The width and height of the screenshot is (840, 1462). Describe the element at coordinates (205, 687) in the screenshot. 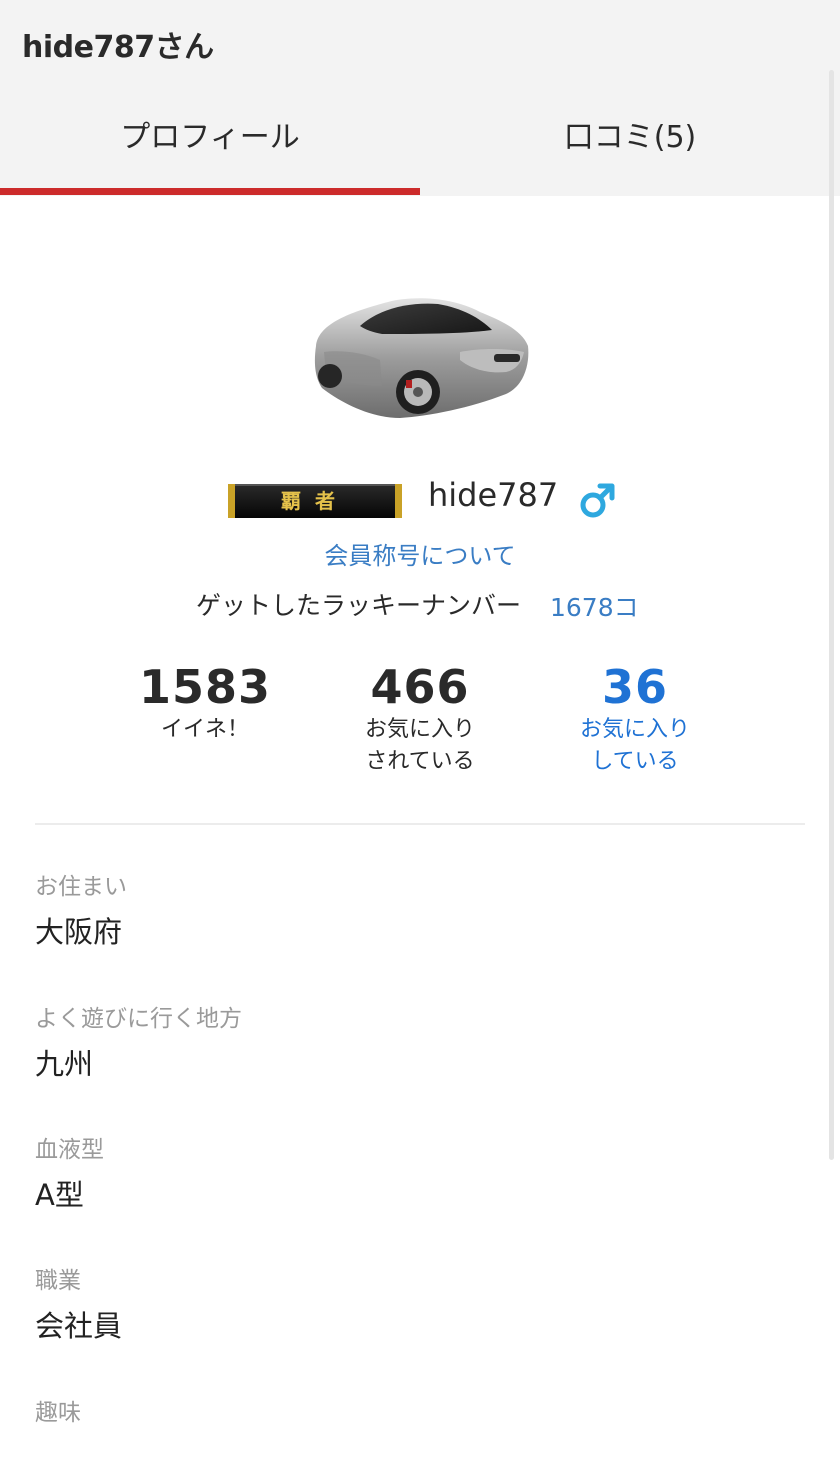

I see `stat-likes-value: 1583` at that location.